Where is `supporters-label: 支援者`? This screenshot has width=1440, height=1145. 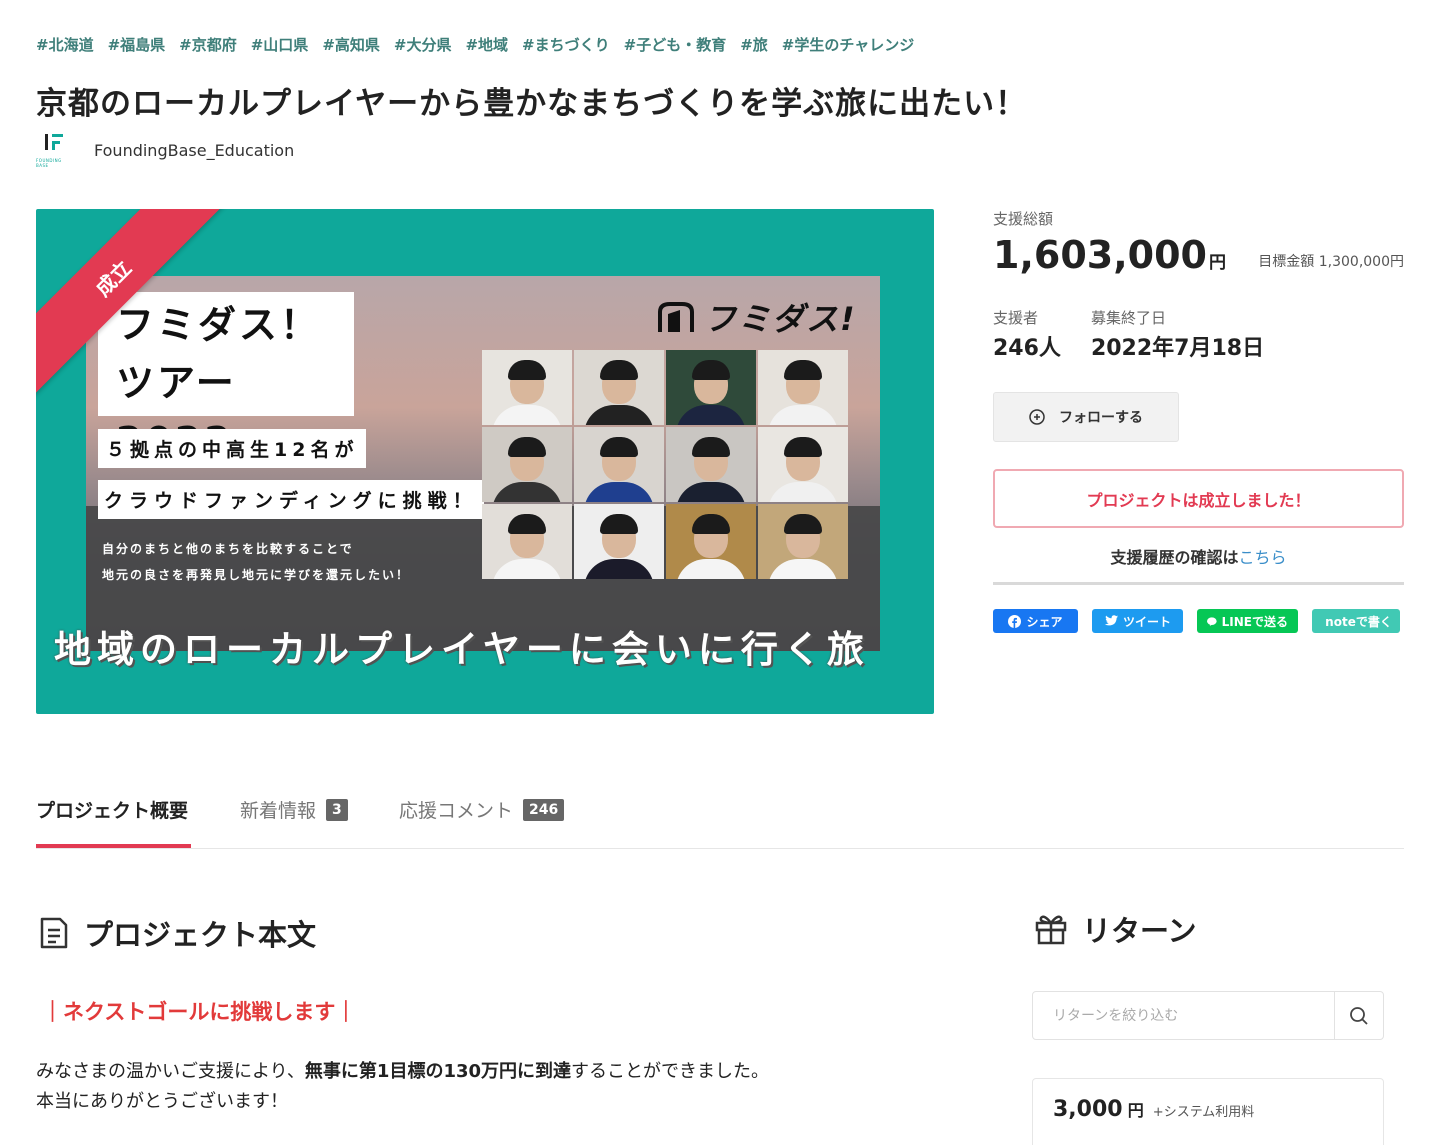 supporters-label: 支援者 is located at coordinates (1016, 318).